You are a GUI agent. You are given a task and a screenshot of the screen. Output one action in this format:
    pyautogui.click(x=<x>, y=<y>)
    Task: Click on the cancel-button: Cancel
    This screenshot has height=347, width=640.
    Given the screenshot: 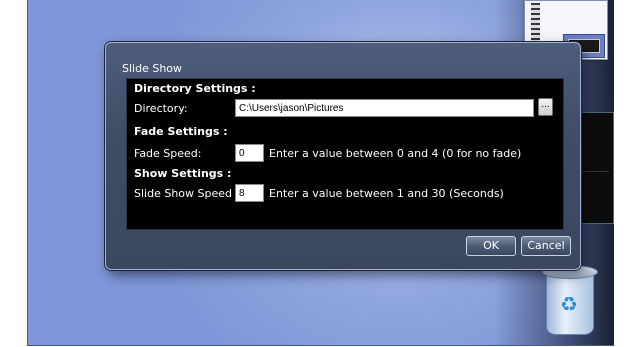 What is the action you would take?
    pyautogui.click(x=546, y=246)
    